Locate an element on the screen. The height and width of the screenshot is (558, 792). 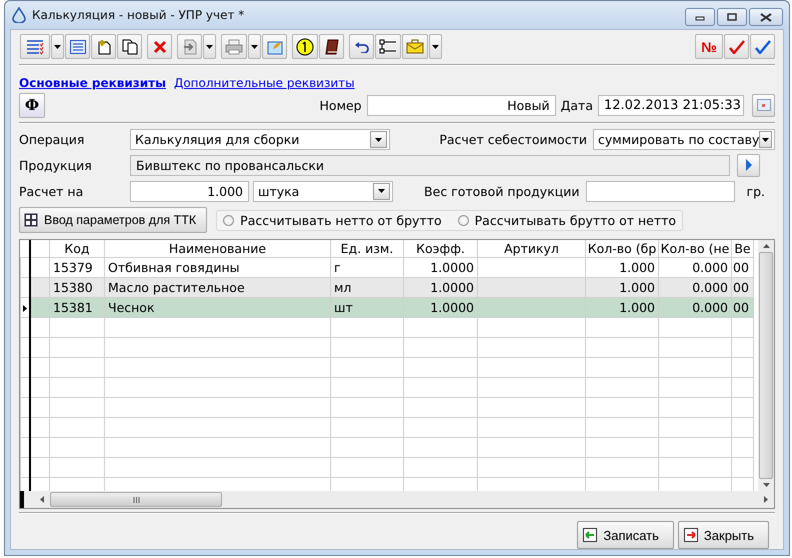
delete-button is located at coordinates (159, 47).